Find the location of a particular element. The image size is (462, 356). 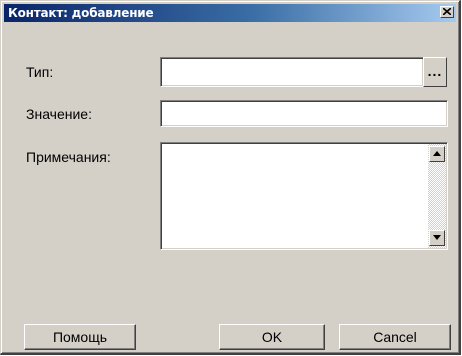

title-bar: Контакт: добавление is located at coordinates (230, 13).